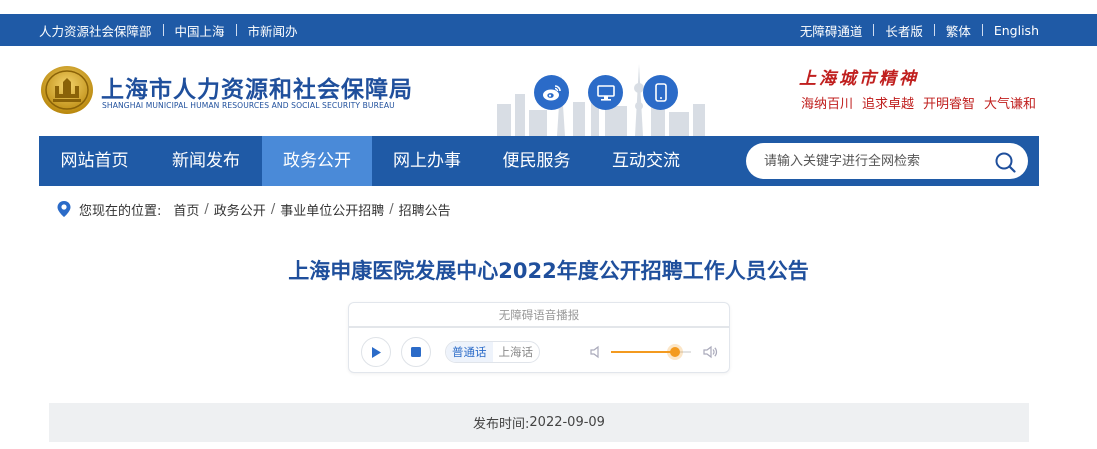 The height and width of the screenshot is (449, 1097). I want to click on play-button, so click(376, 352).